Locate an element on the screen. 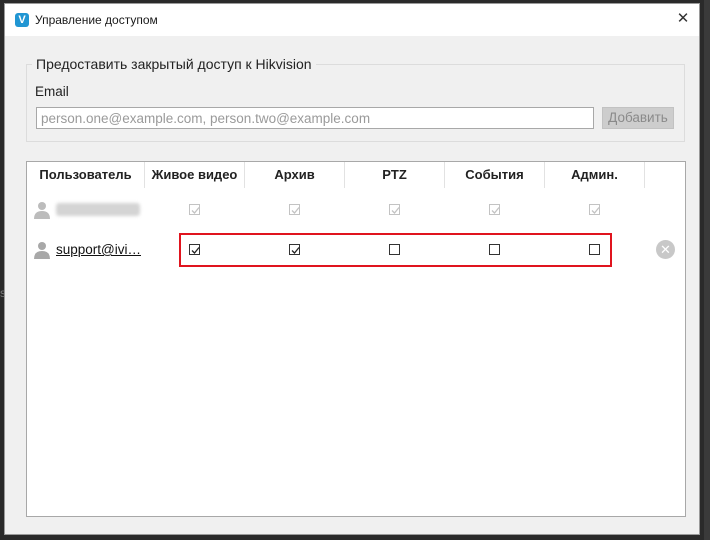 This screenshot has height=540, width=710. checkbox-events is located at coordinates (494, 209).